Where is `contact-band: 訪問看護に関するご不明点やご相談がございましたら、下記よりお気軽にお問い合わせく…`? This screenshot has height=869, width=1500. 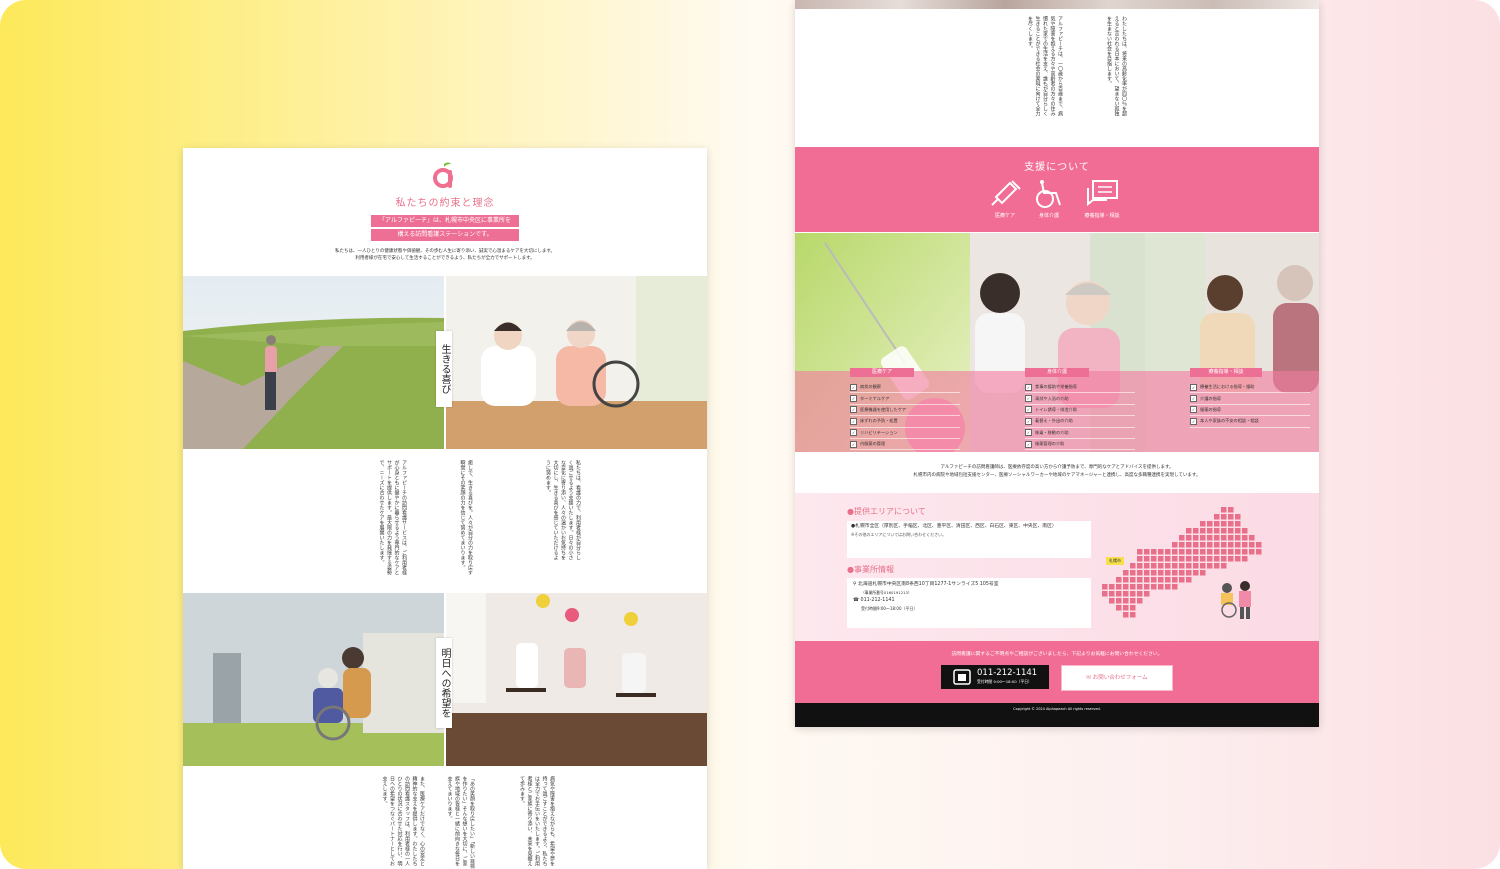
contact-band: 訪問看護に関するご不明点やご相談がございましたら、下記よりお気軽にお問い合わせく… is located at coordinates (1057, 672).